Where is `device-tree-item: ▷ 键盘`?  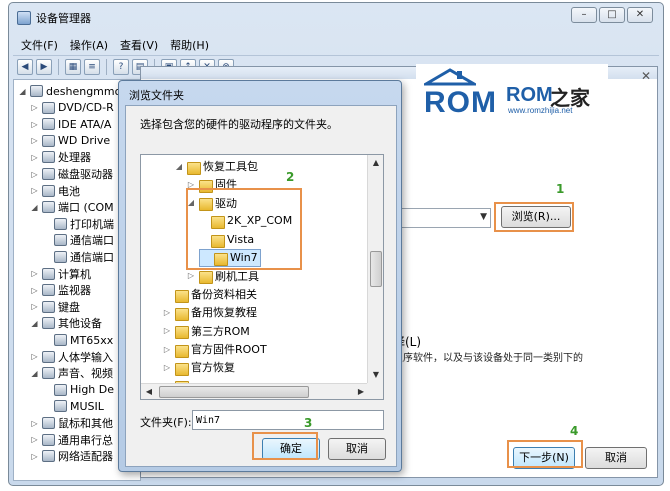
device-tree-item: ▷ 键盘 is located at coordinates (55, 307).